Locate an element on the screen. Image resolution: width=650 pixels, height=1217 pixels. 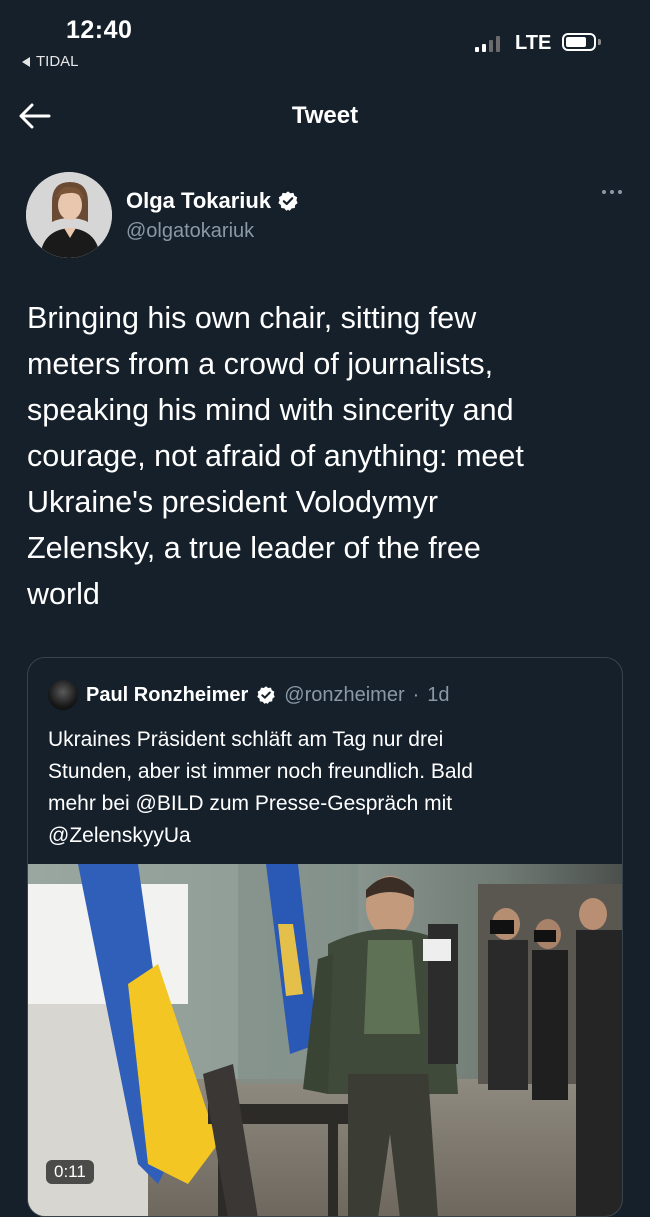
page-title: Tweet is located at coordinates (325, 115).